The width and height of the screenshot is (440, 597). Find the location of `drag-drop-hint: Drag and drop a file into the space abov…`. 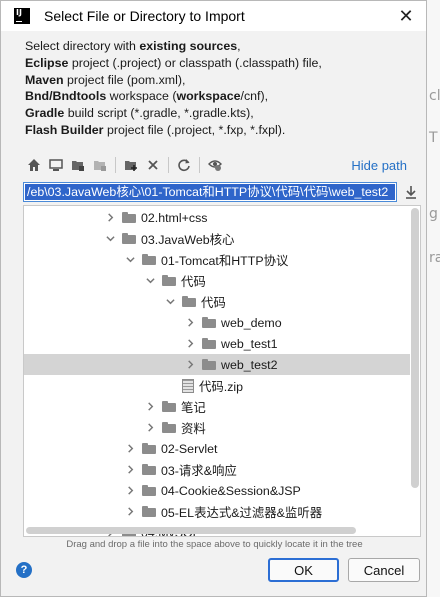

drag-drop-hint: Drag and drop a file into the space abov… is located at coordinates (214, 544).